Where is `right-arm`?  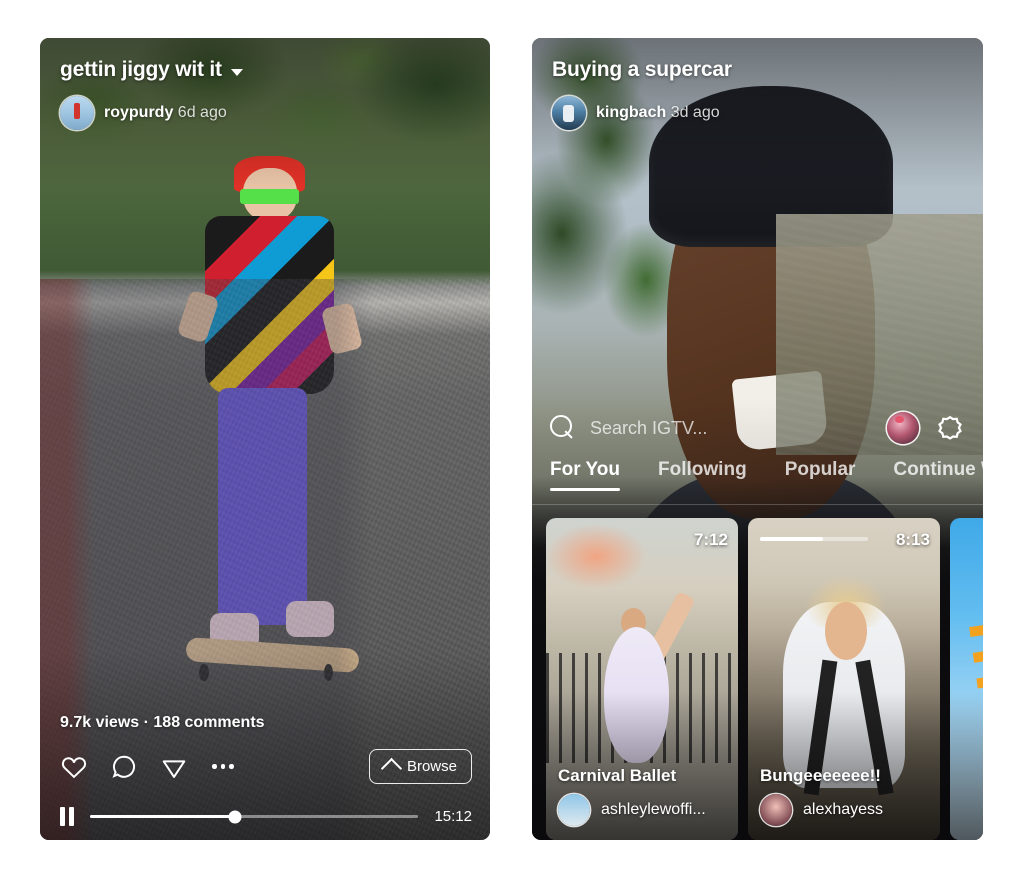 right-arm is located at coordinates (342, 328).